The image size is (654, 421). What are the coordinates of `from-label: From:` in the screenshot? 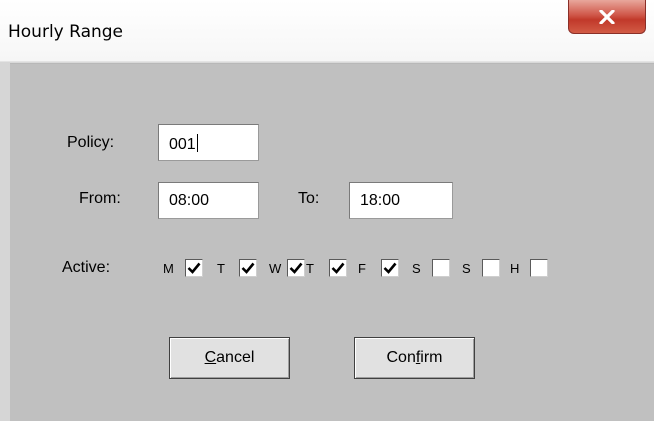 It's located at (100, 198).